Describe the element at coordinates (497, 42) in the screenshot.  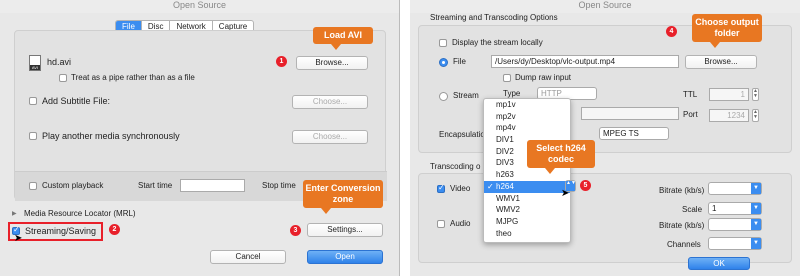
I see `display-locally-label: Display the stream locally` at that location.